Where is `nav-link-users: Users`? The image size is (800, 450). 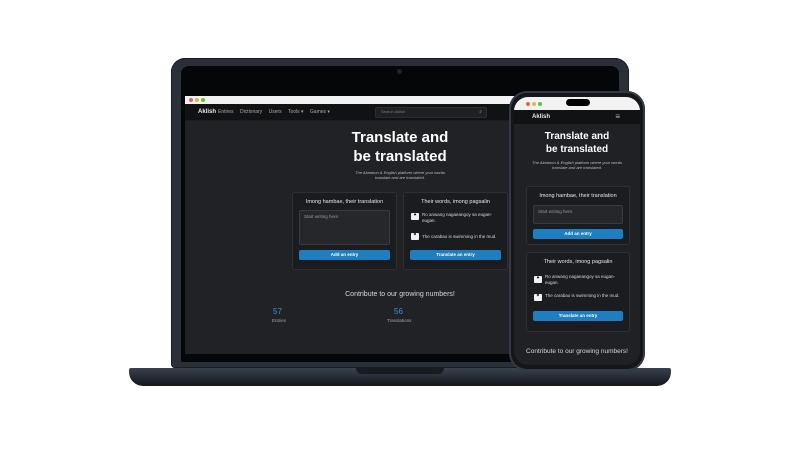 nav-link-users: Users is located at coordinates (275, 112).